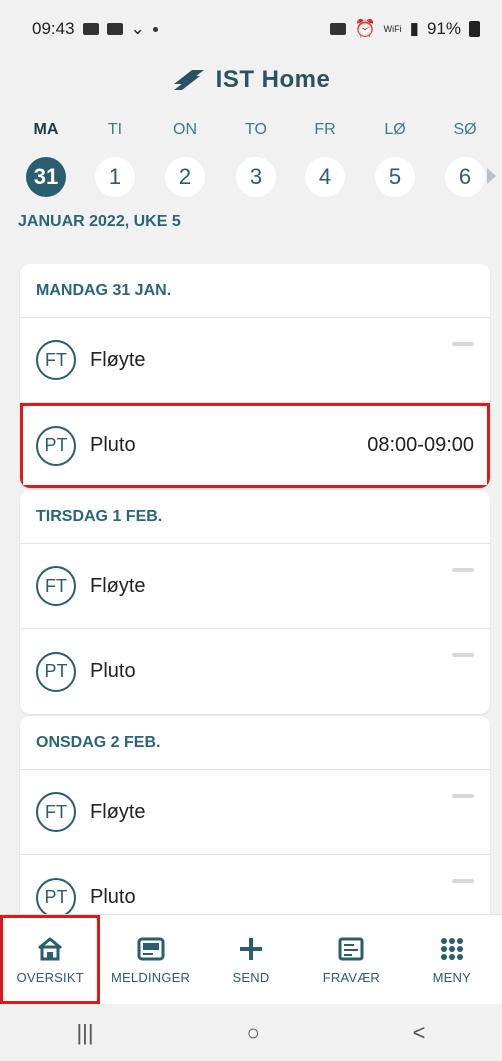 This screenshot has height=1061, width=502. What do you see at coordinates (151, 977) in the screenshot?
I see `nav-label: MELDINGER` at bounding box center [151, 977].